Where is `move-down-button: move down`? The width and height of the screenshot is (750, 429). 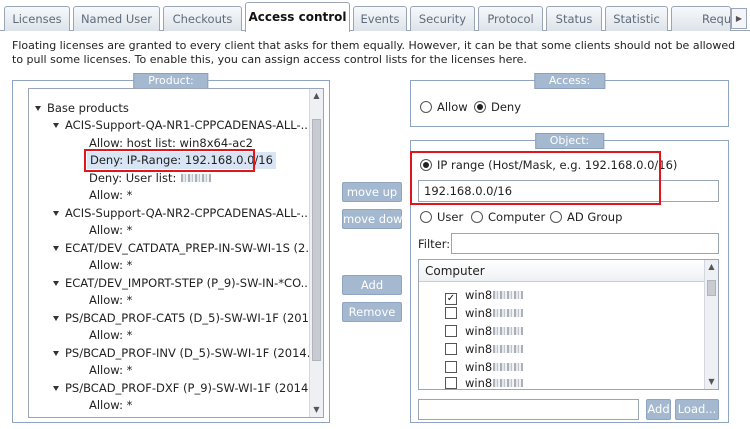
move-down-button: move down is located at coordinates (376, 219).